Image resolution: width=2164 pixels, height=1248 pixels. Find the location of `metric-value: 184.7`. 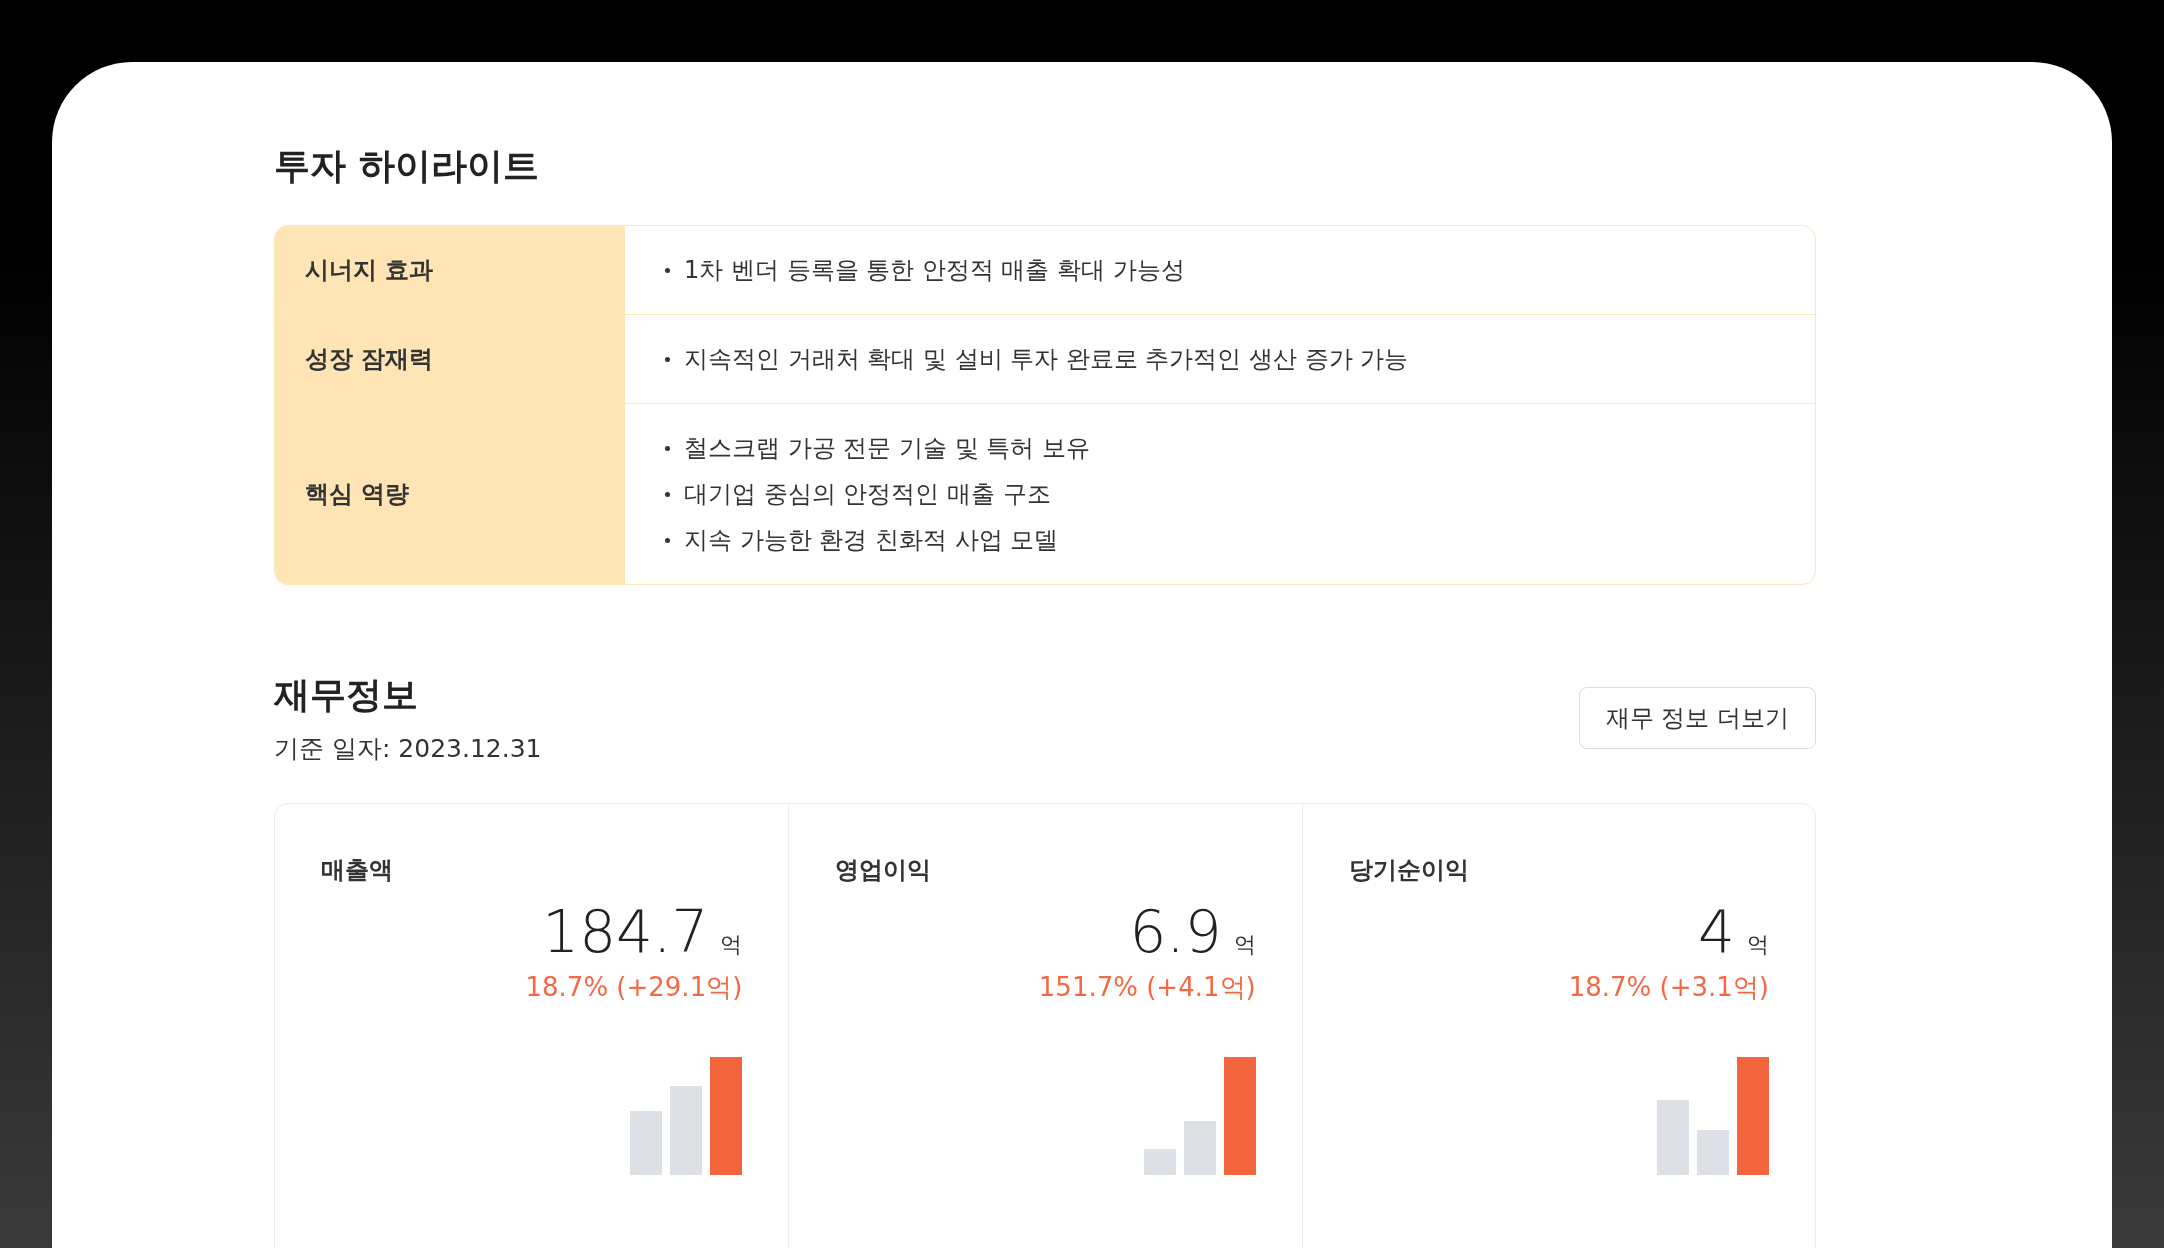

metric-value: 184.7 is located at coordinates (625, 932).